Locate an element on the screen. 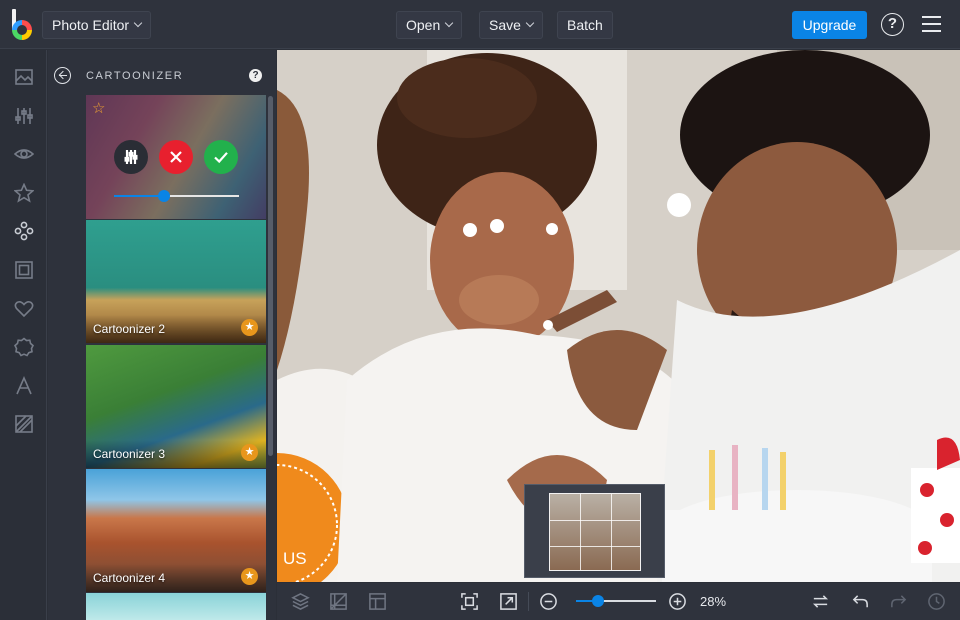  toolbar-divider is located at coordinates (528, 601).